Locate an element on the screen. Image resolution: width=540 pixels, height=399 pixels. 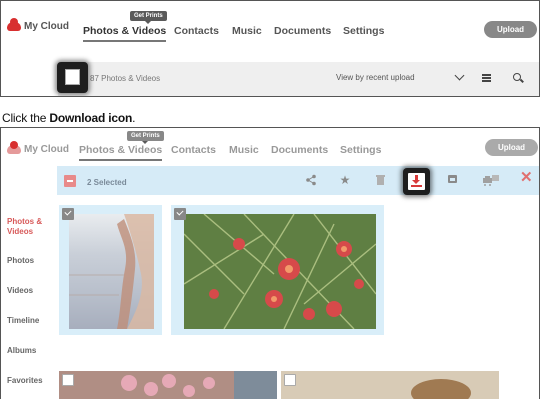
search-icon is located at coordinates (517, 77).